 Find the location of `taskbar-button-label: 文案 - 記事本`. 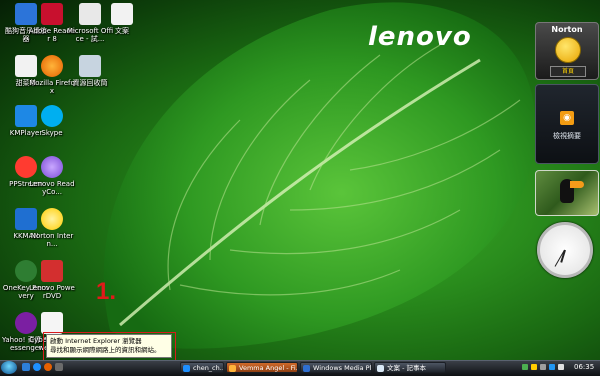

taskbar-button-label: 文案 - 記事本 is located at coordinates (406, 368).